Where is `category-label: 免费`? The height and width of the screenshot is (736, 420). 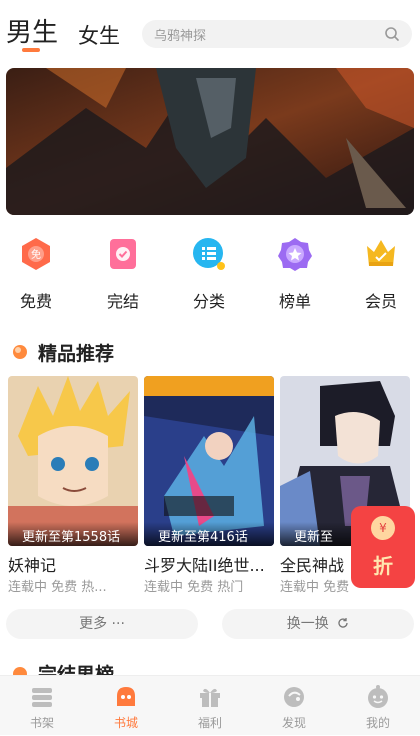
category-label: 免费 is located at coordinates (35, 301).